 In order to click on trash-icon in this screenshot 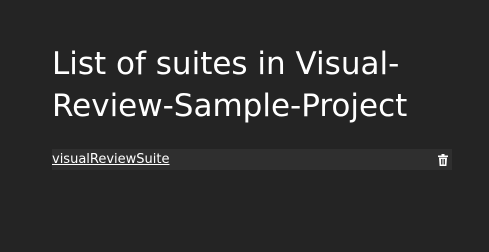, I will do `click(443, 159)`.